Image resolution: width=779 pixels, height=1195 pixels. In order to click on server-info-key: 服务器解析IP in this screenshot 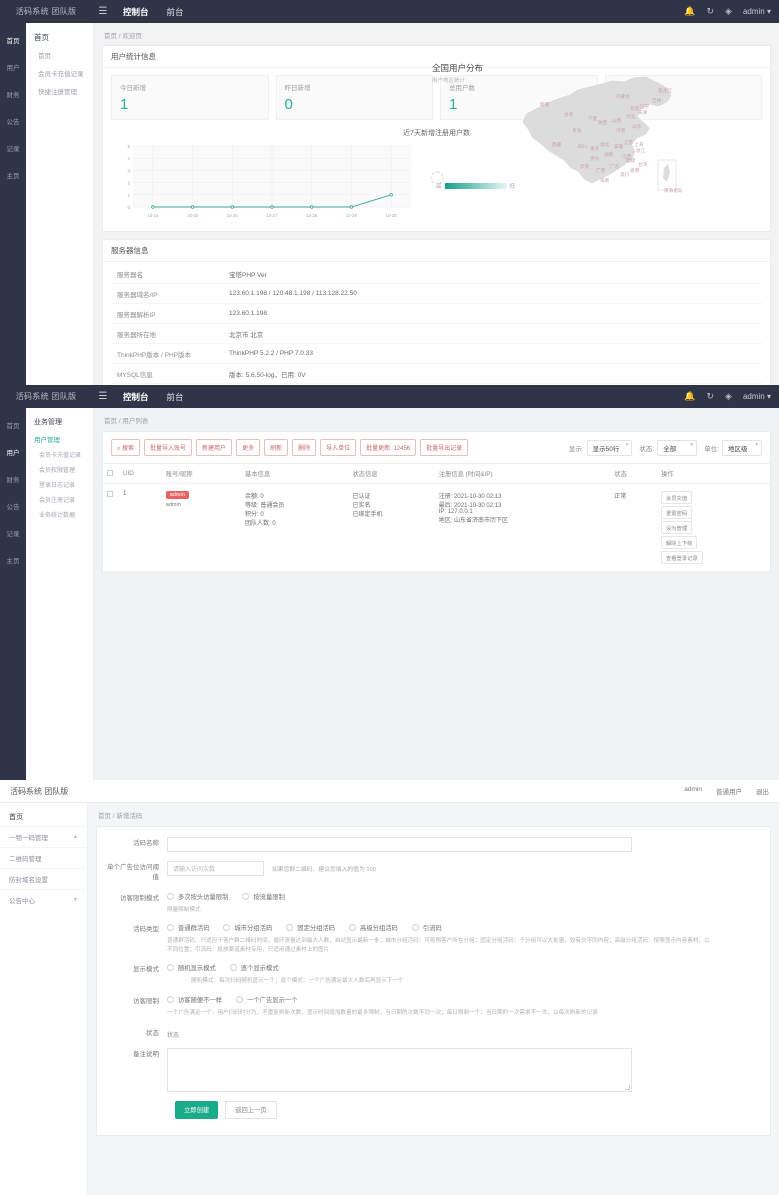, I will do `click(167, 313)`.